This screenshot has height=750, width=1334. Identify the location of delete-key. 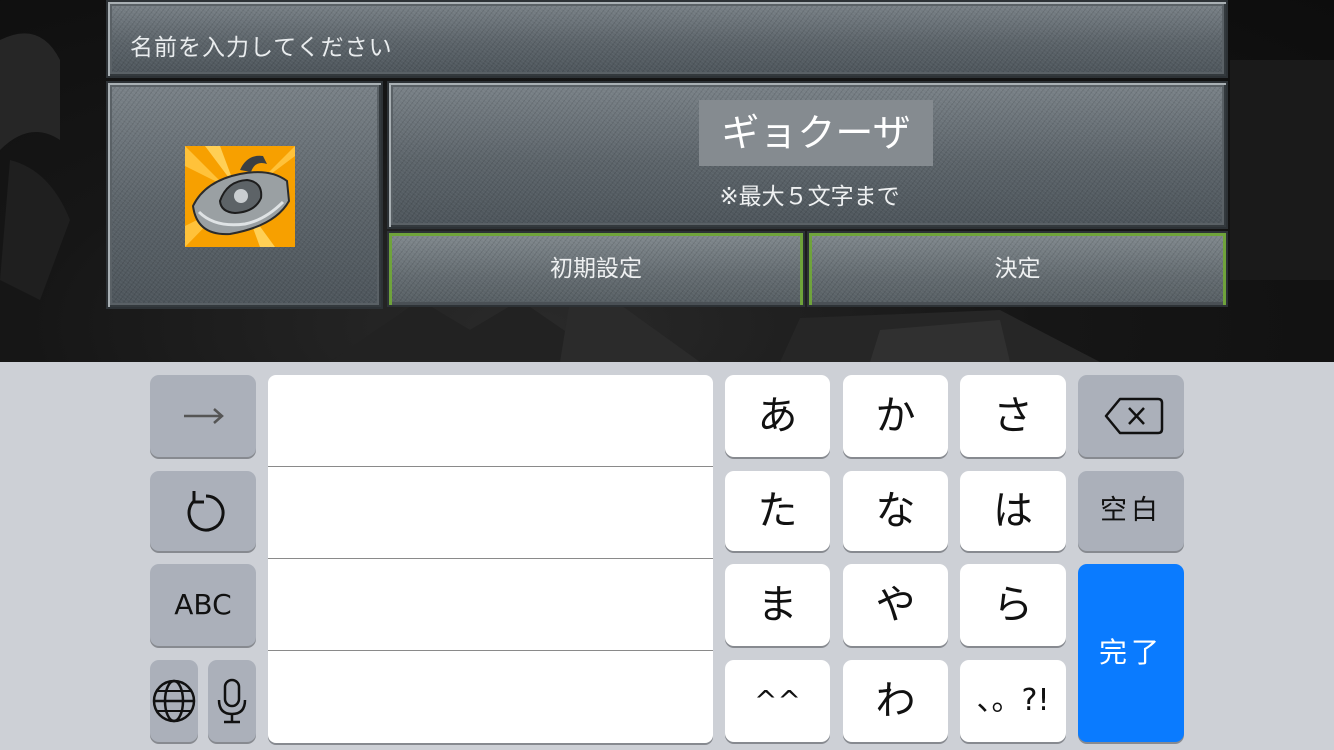
(1131, 416).